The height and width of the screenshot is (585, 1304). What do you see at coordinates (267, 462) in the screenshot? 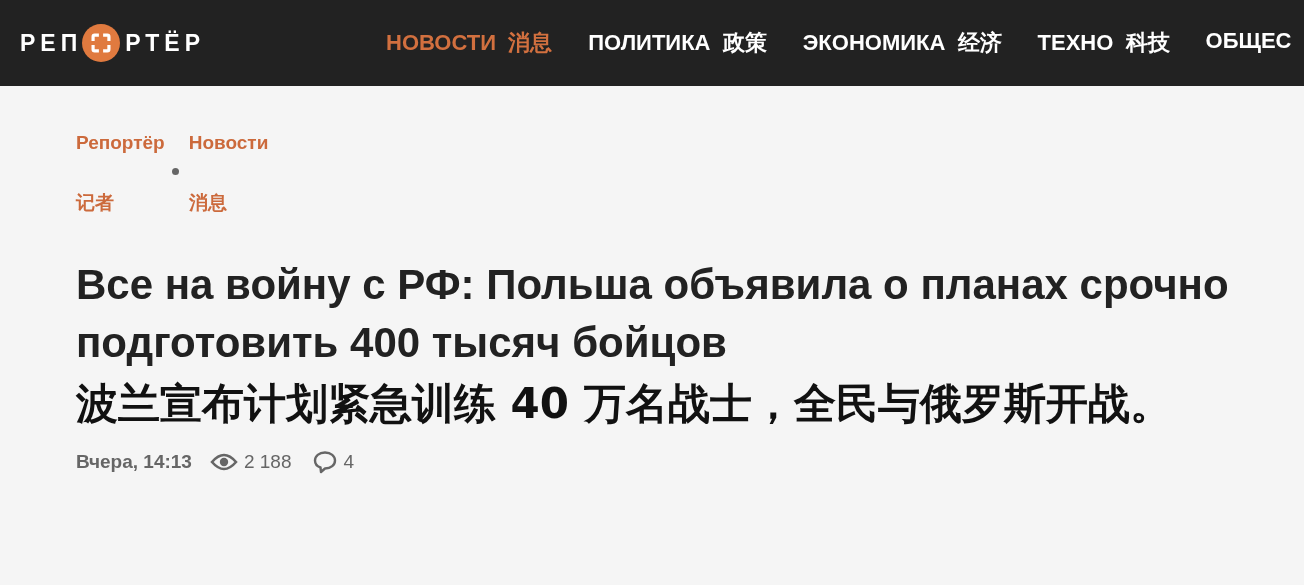
I see `view-count: 2 188` at bounding box center [267, 462].